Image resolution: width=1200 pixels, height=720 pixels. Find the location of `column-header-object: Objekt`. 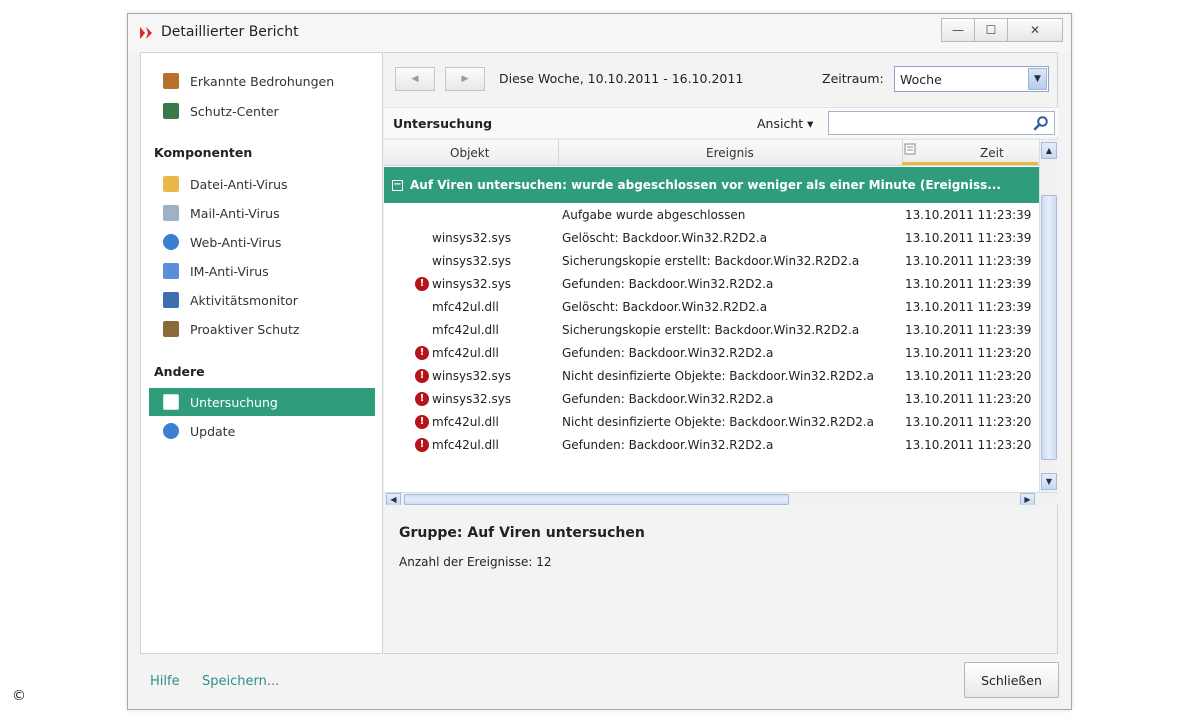

column-header-object: Objekt is located at coordinates (469, 153).